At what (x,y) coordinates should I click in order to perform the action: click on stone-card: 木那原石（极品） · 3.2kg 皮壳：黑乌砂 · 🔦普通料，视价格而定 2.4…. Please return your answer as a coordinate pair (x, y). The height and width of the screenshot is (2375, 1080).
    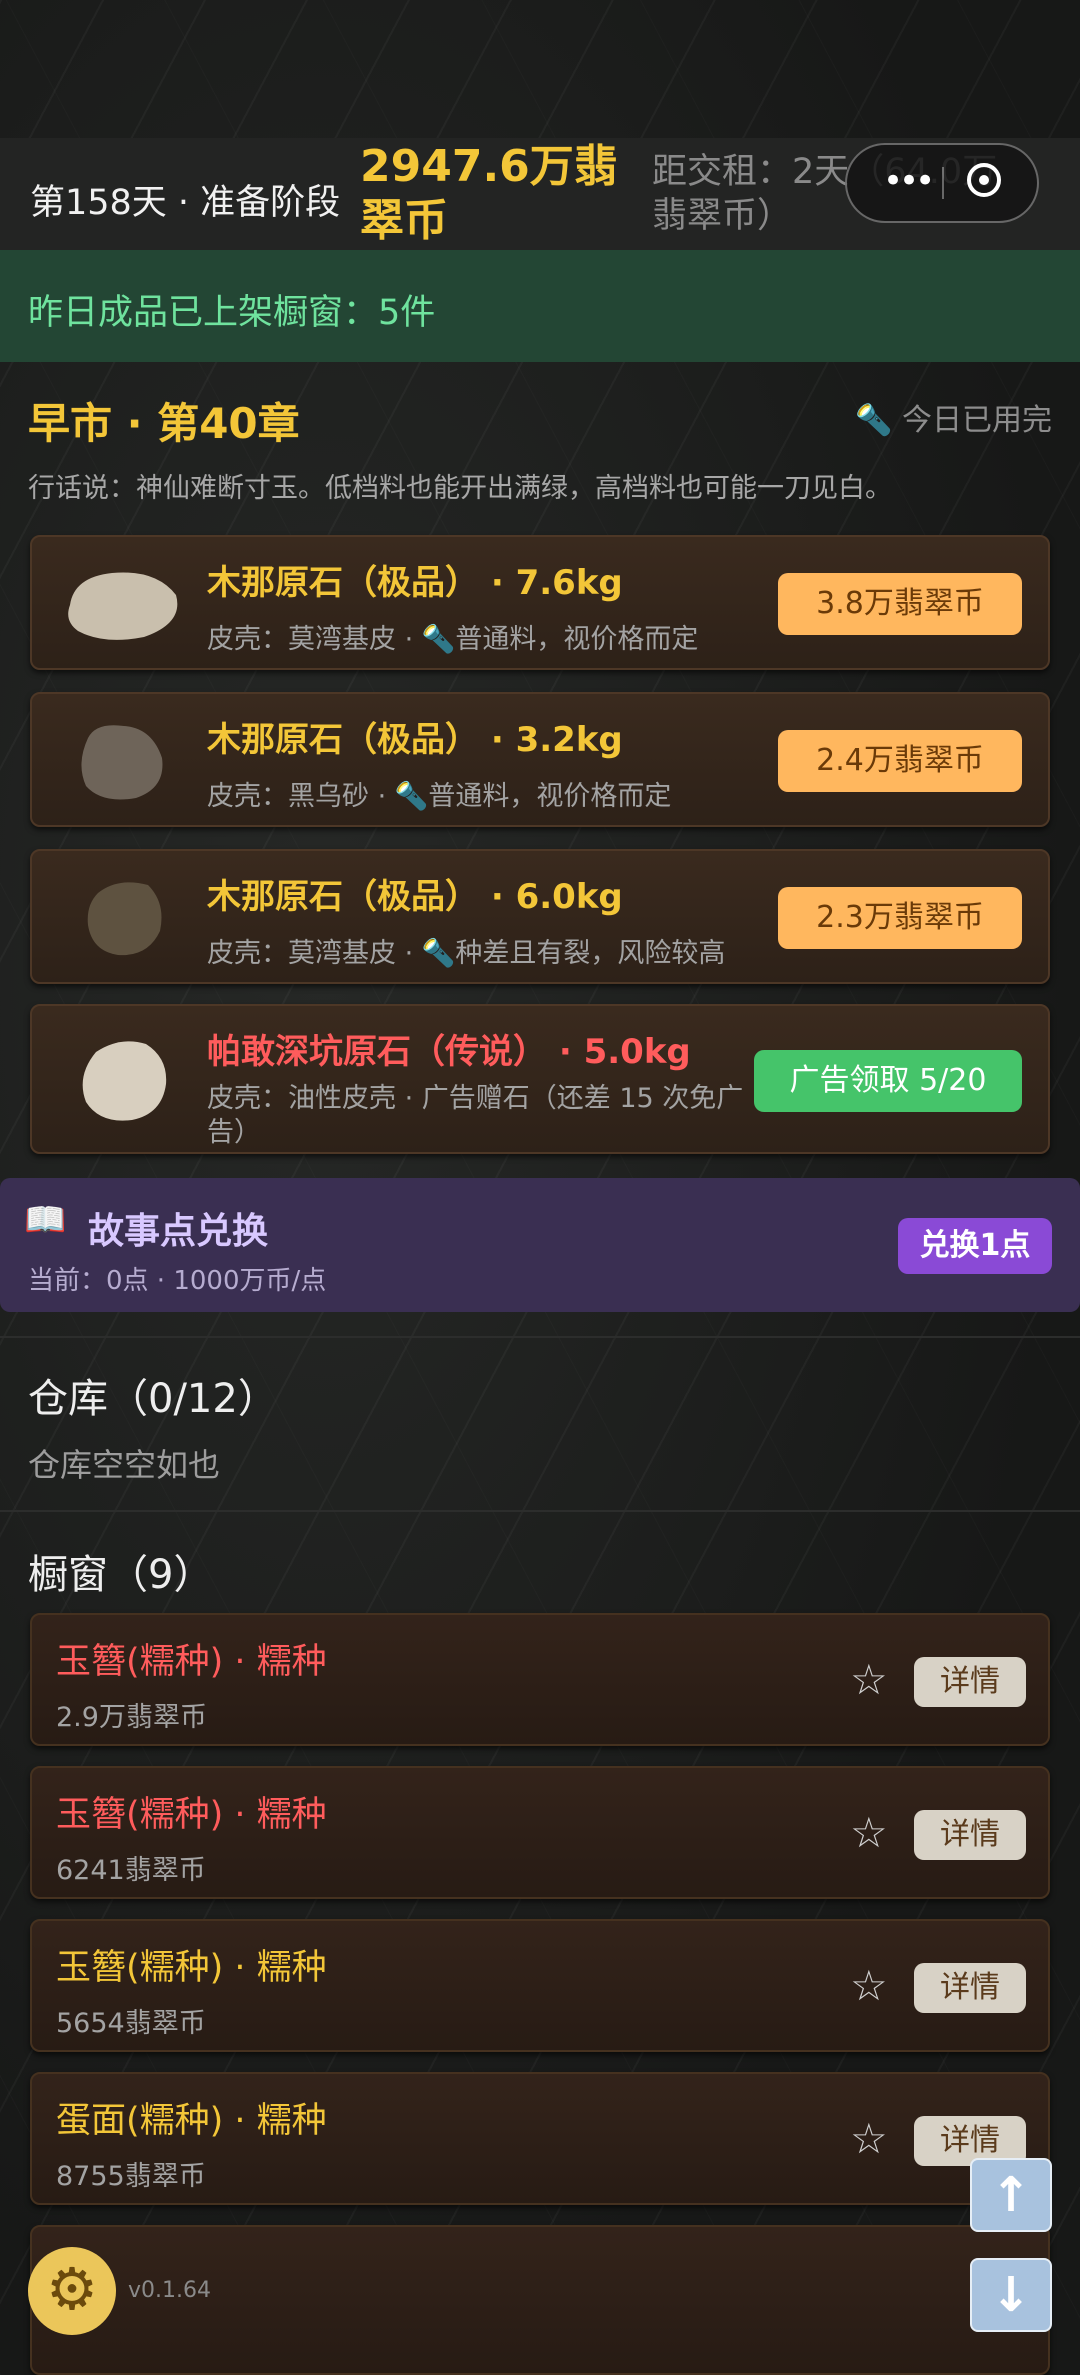
    Looking at the image, I should click on (540, 759).